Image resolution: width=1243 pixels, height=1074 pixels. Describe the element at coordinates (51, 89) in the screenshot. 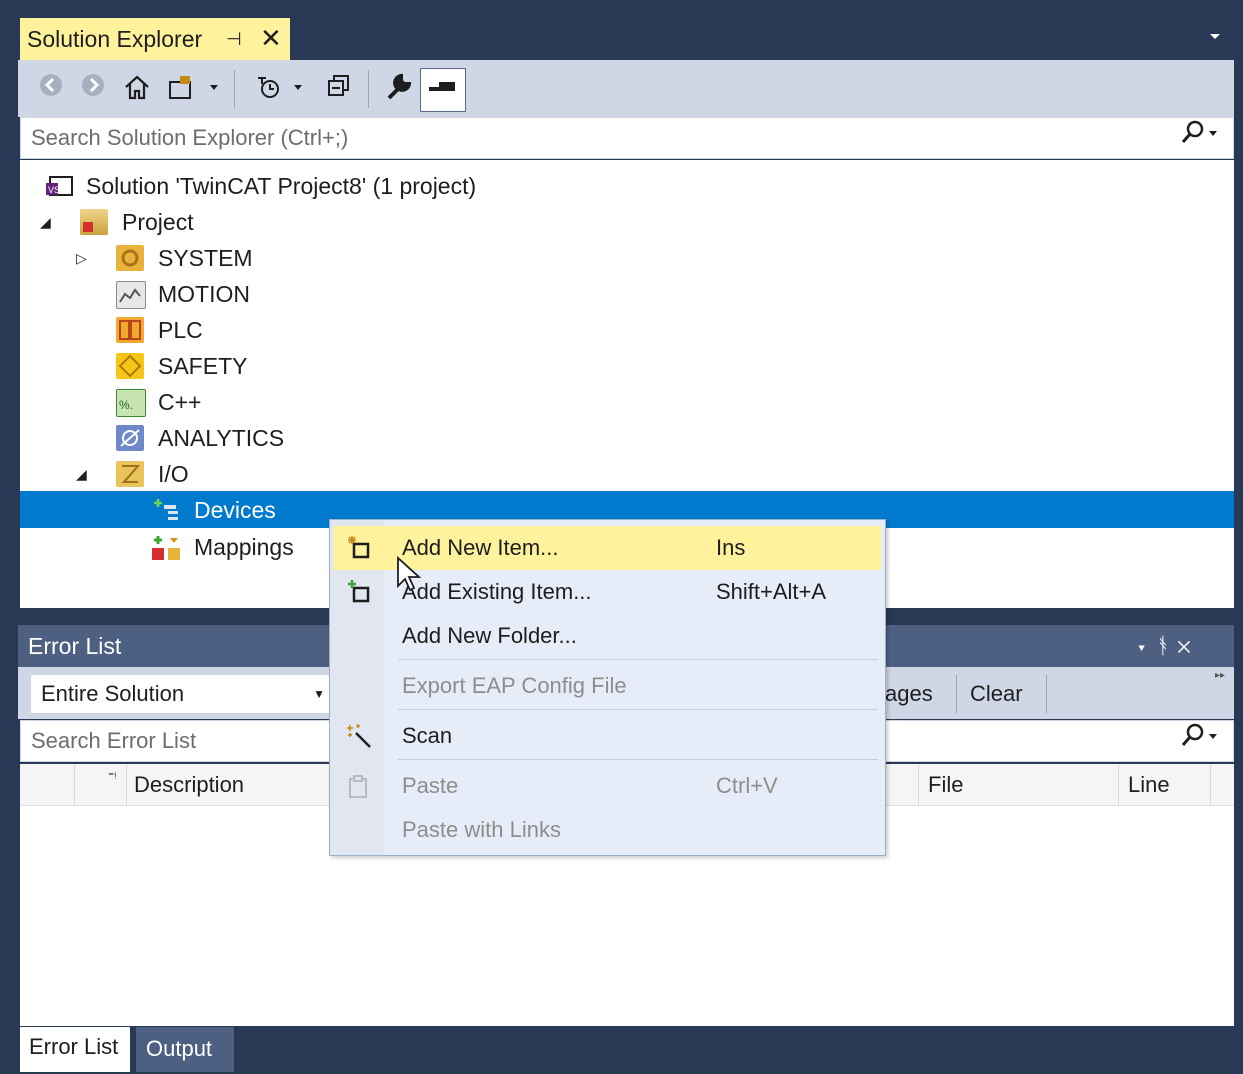

I see `back-icon` at that location.